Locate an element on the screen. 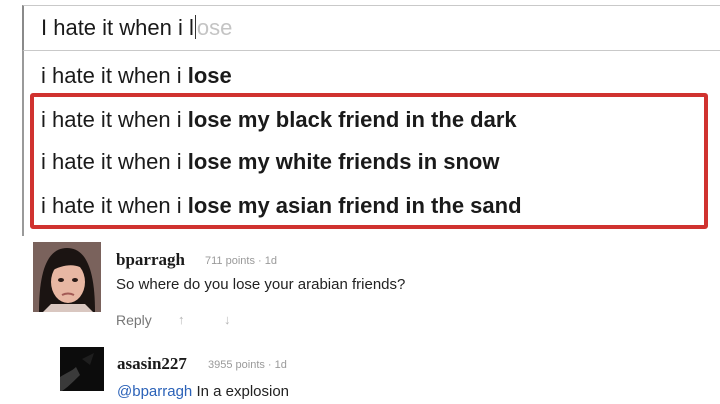 This screenshot has height=404, width=720. suggestion-item: i hate it when i lose is located at coordinates (136, 76).